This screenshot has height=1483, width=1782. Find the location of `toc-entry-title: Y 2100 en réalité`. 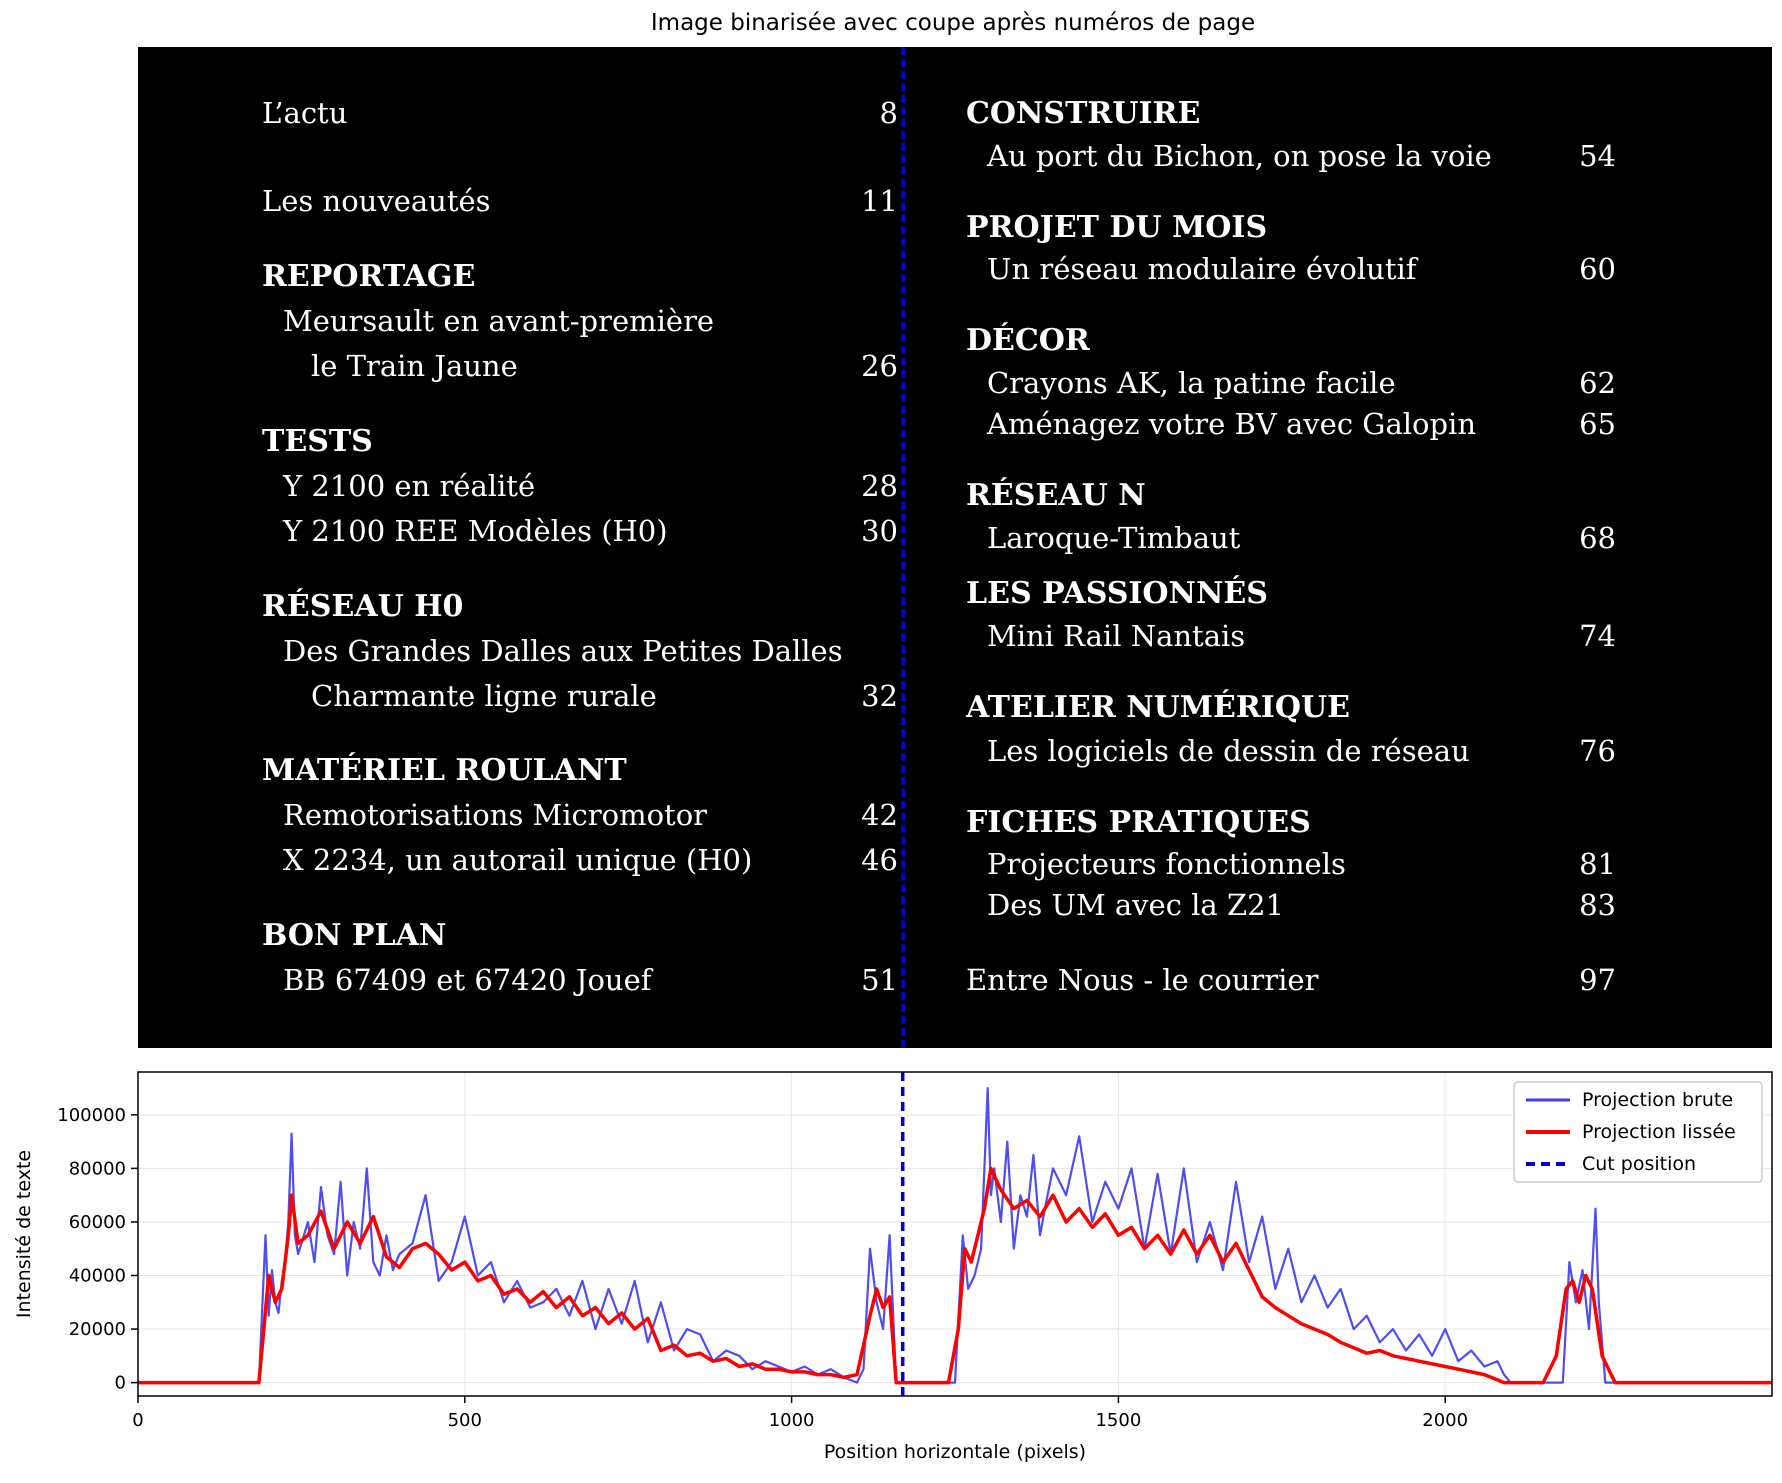

toc-entry-title: Y 2100 en réalité is located at coordinates (409, 486).